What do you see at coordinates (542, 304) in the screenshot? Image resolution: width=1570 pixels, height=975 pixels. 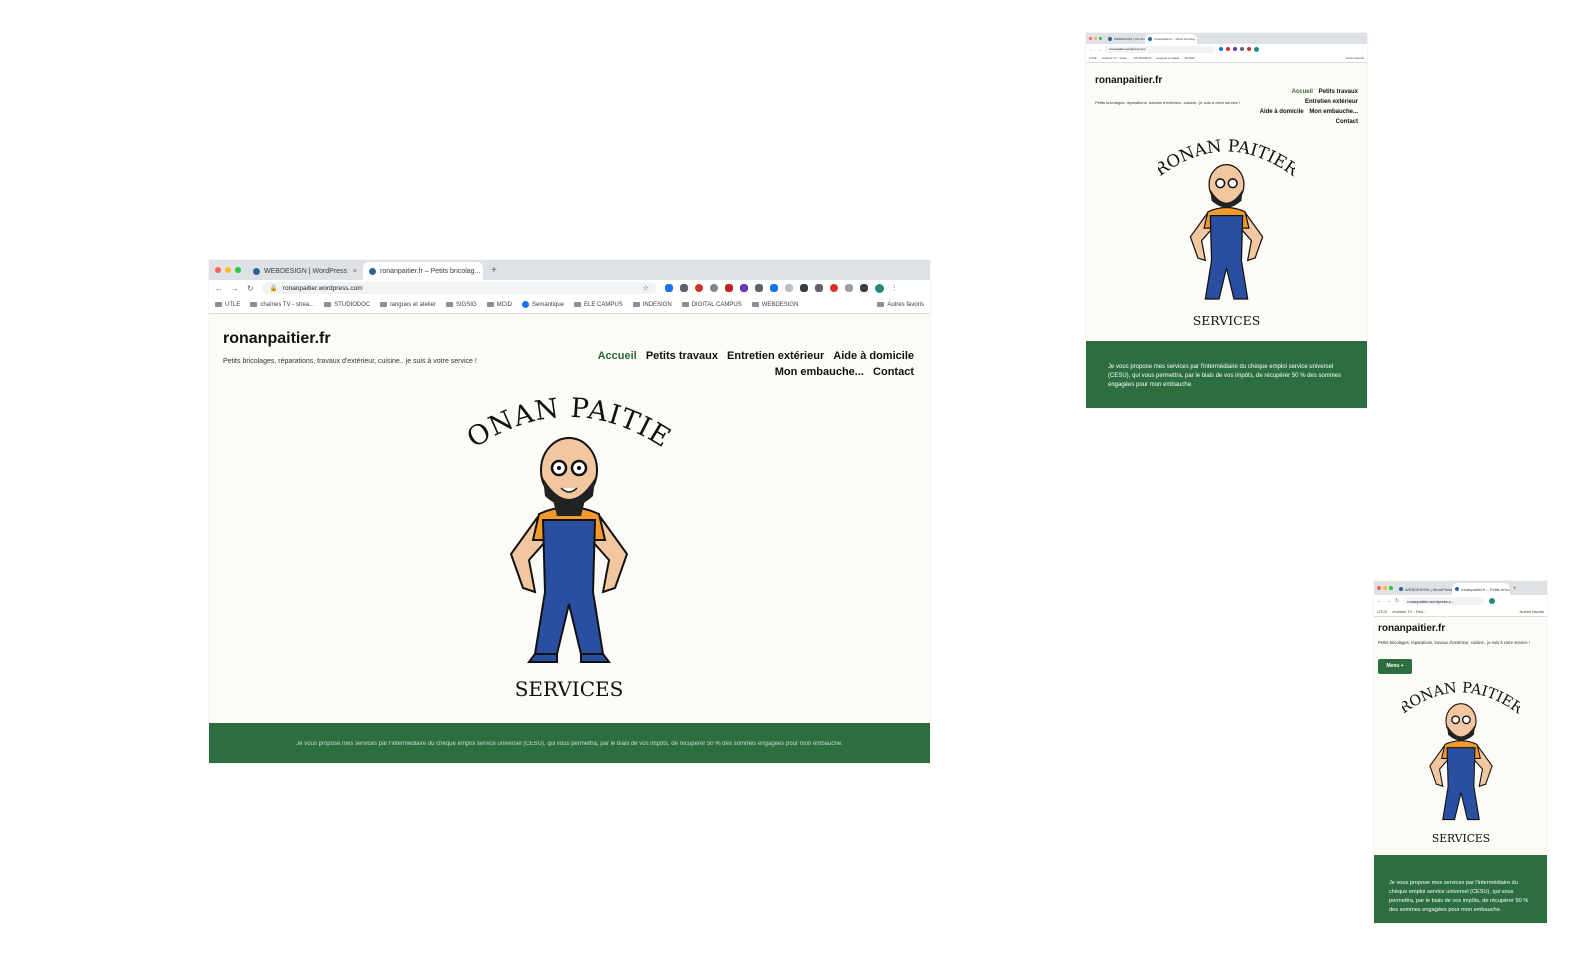 I see `bookmark-item: Semantique` at bounding box center [542, 304].